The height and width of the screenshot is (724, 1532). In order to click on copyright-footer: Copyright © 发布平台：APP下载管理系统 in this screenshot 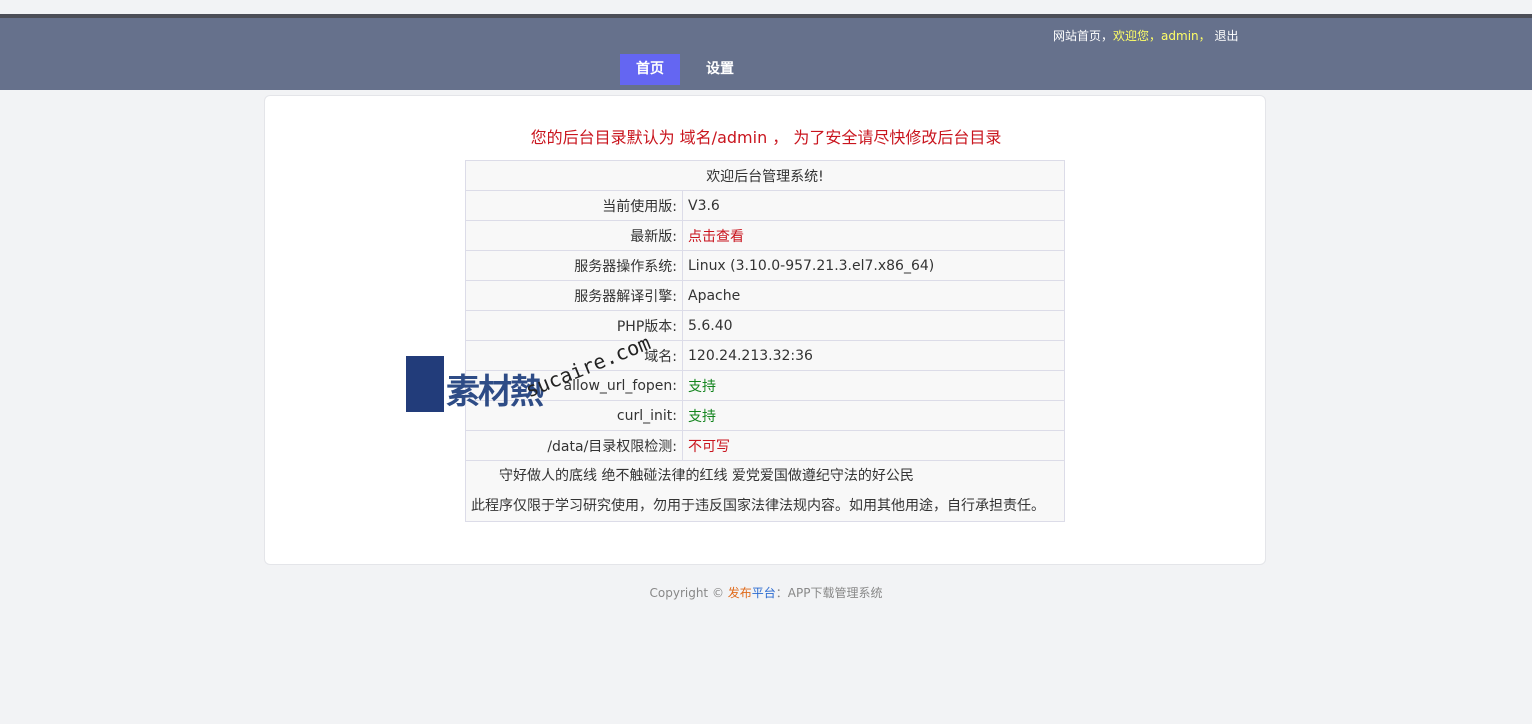, I will do `click(766, 592)`.